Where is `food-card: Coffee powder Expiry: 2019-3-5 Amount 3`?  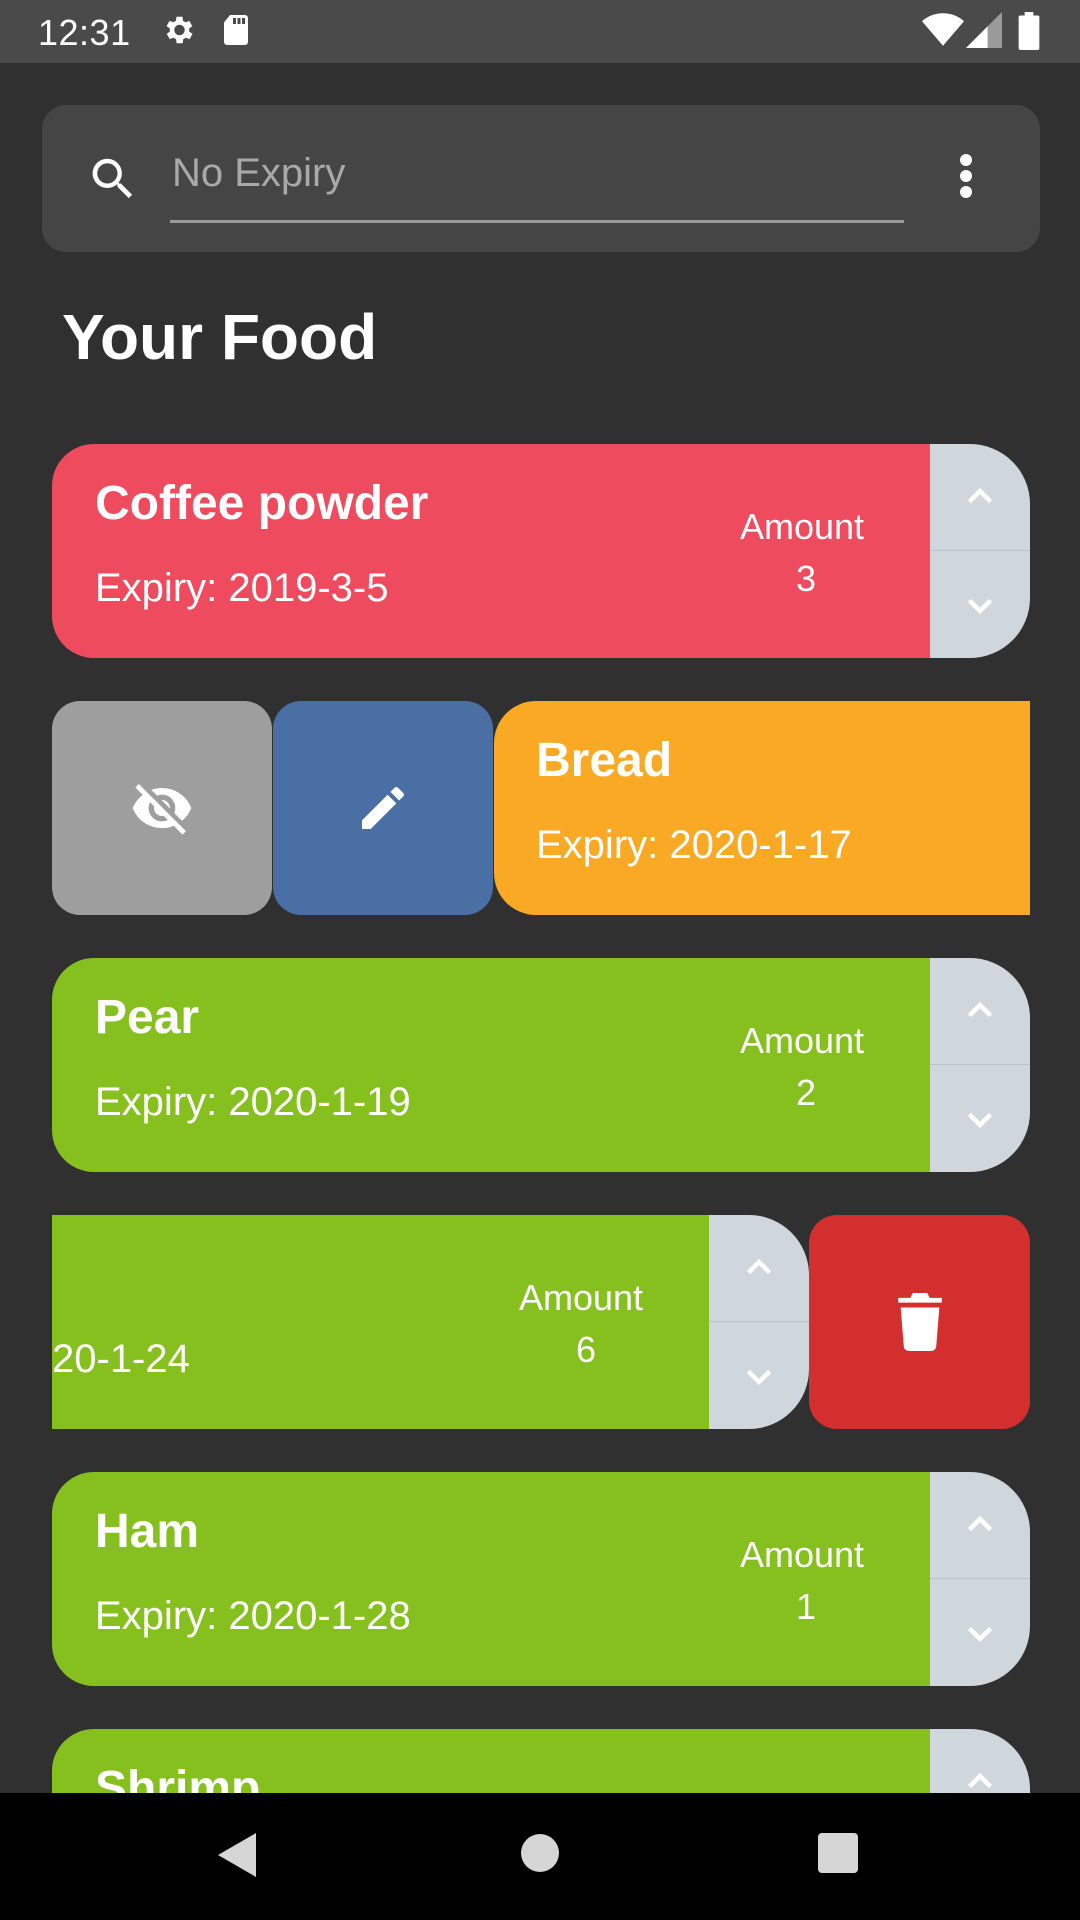
food-card: Coffee powder Expiry: 2019-3-5 Amount 3 is located at coordinates (491, 551).